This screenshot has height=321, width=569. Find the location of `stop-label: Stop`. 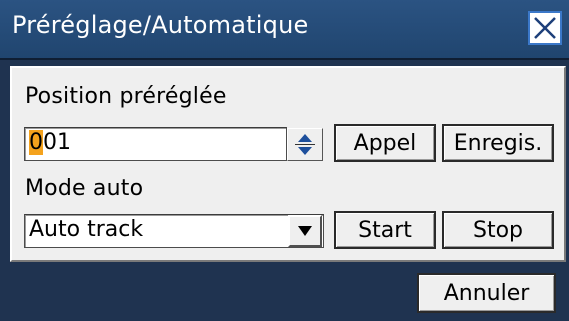

stop-label: Stop is located at coordinates (497, 230).